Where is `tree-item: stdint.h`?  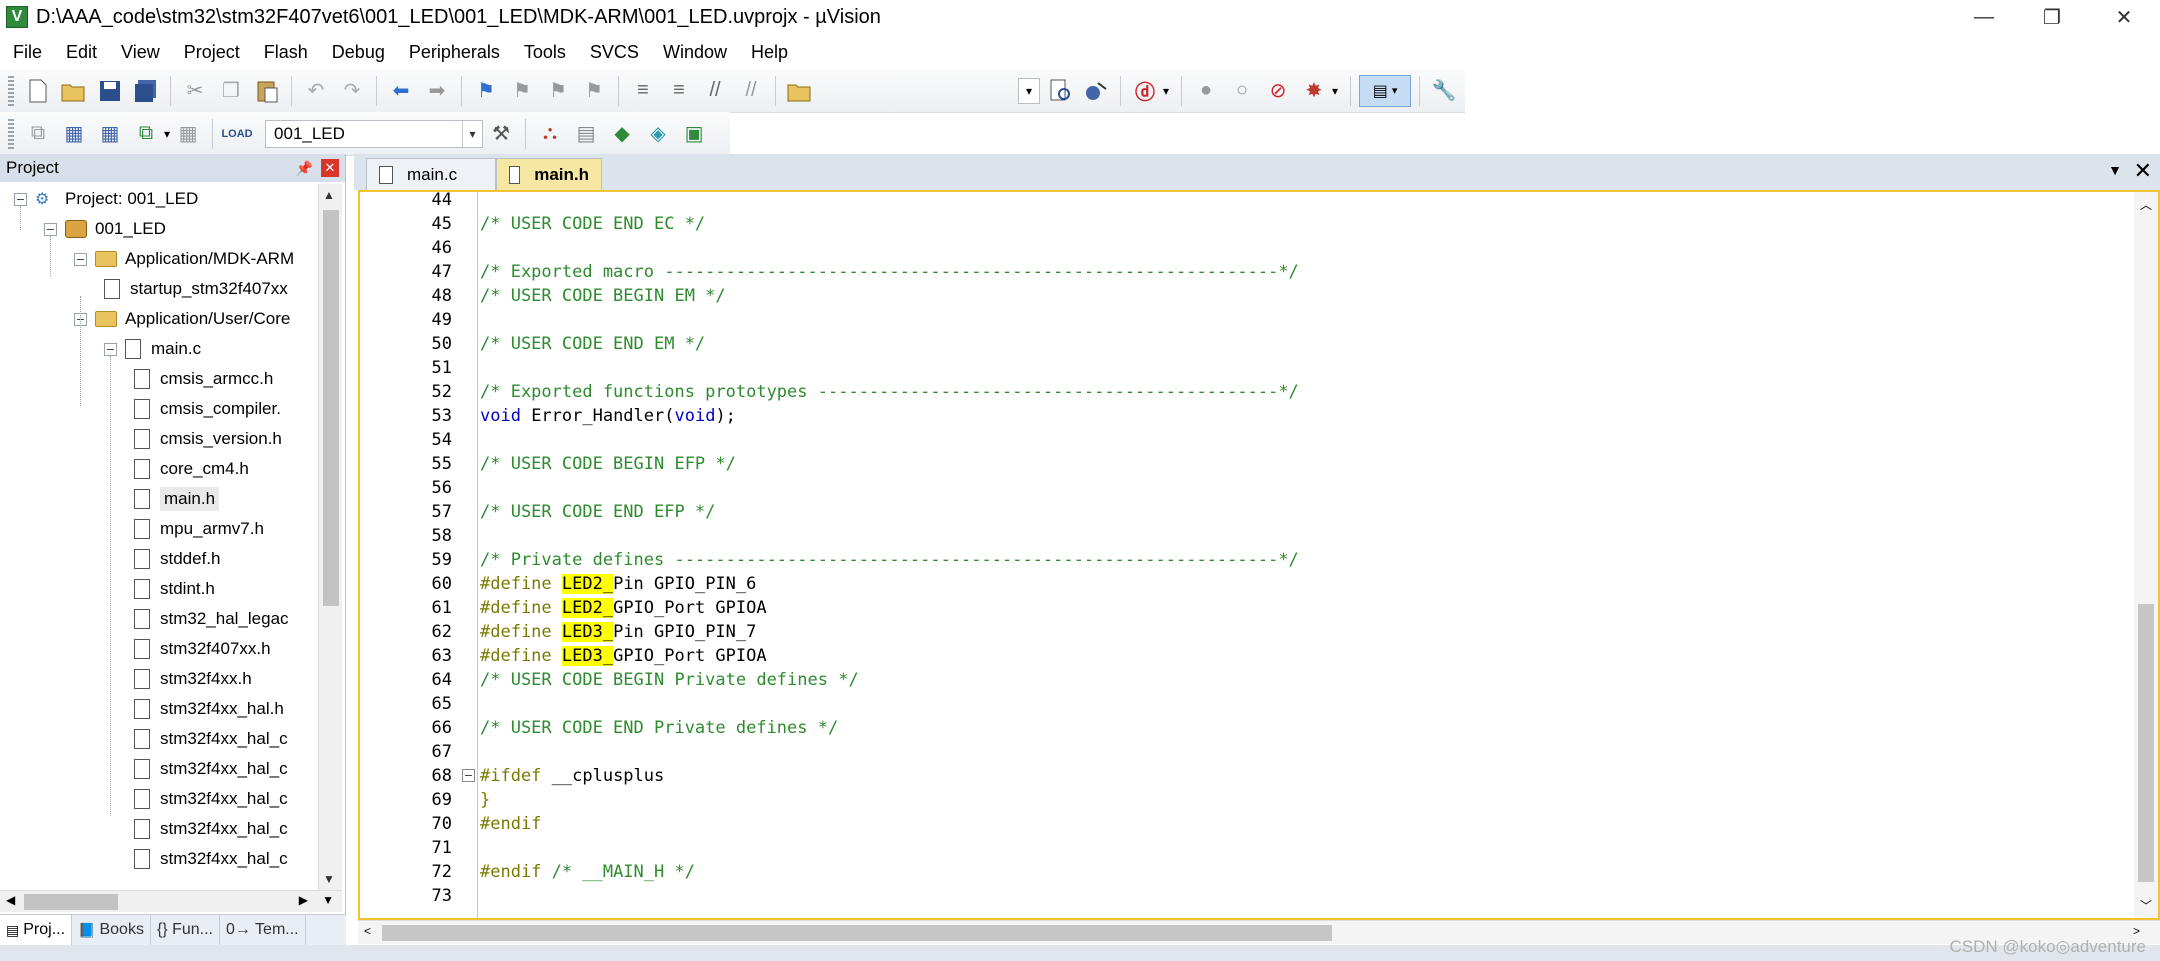
tree-item: stdint.h is located at coordinates (174, 589).